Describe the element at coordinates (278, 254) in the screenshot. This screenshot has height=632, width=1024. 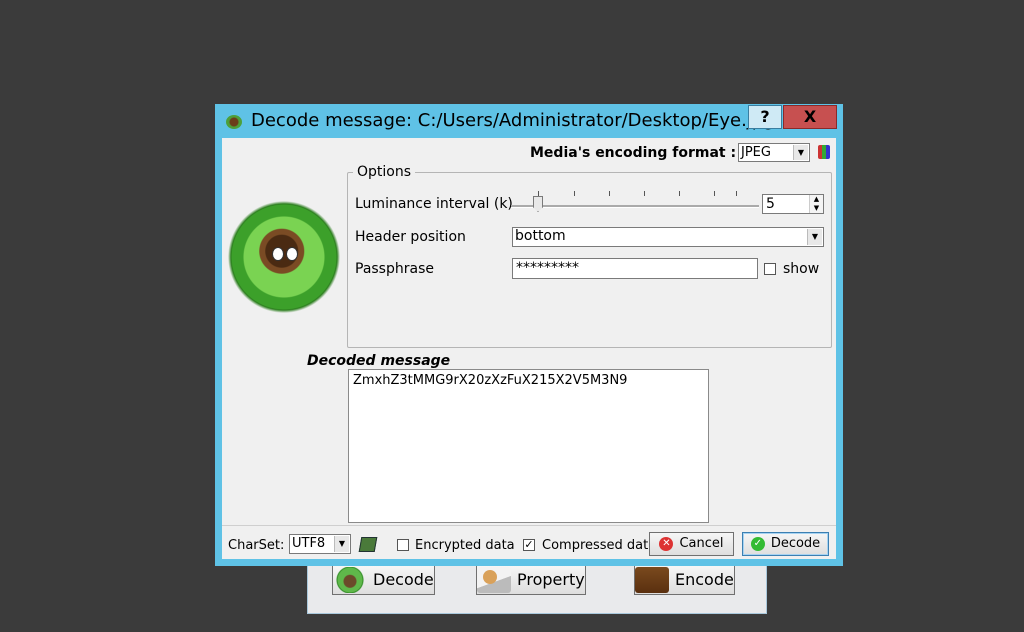
I see `mascot-eye-left` at that location.